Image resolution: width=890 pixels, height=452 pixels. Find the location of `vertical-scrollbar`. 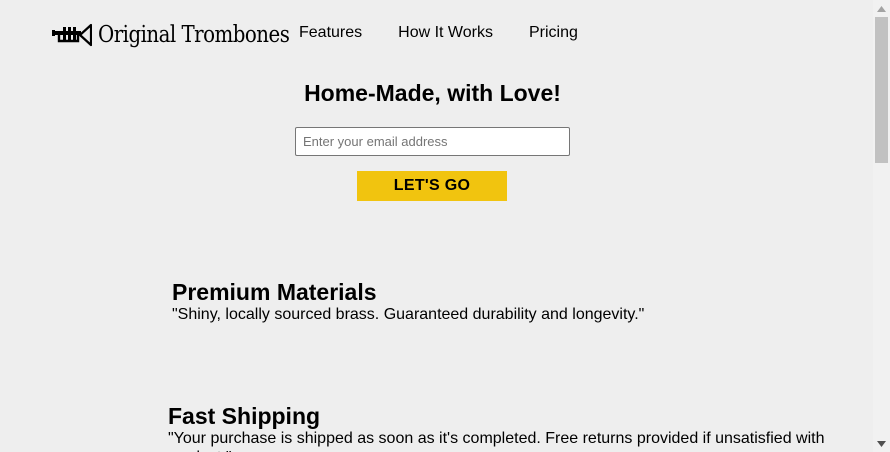

vertical-scrollbar is located at coordinates (881, 226).